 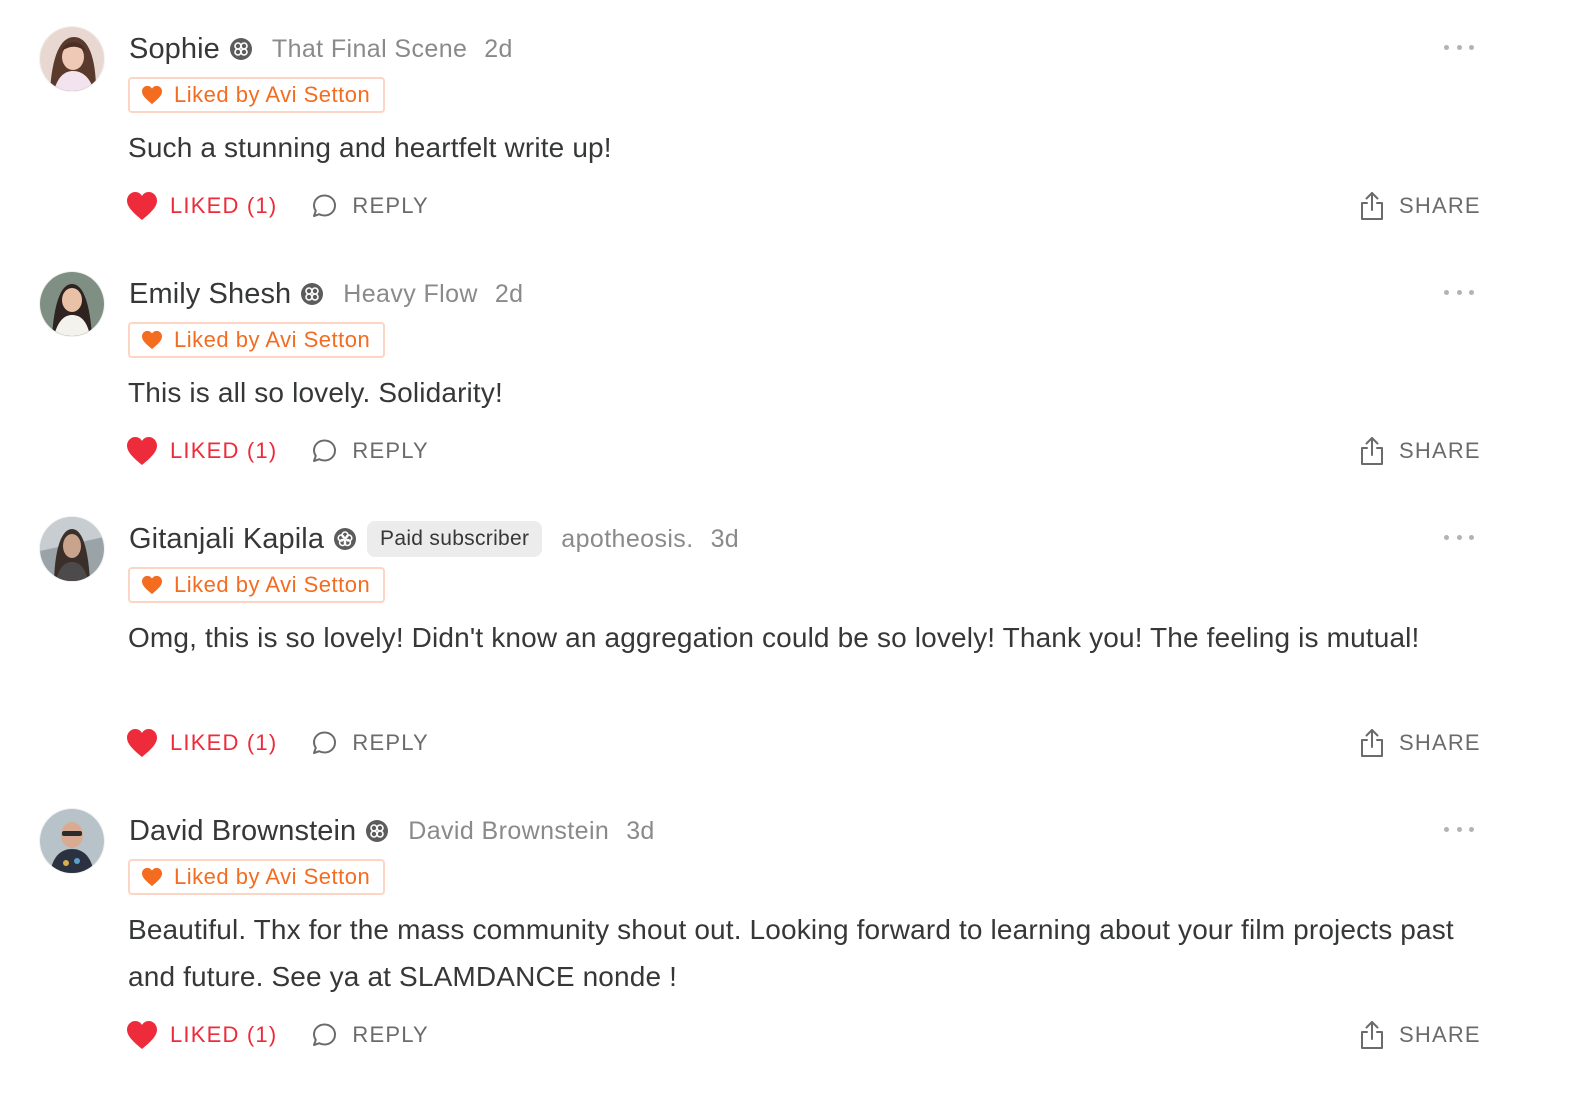 I want to click on comment-body: This is all so lovely. Solidarity!, so click(x=315, y=392).